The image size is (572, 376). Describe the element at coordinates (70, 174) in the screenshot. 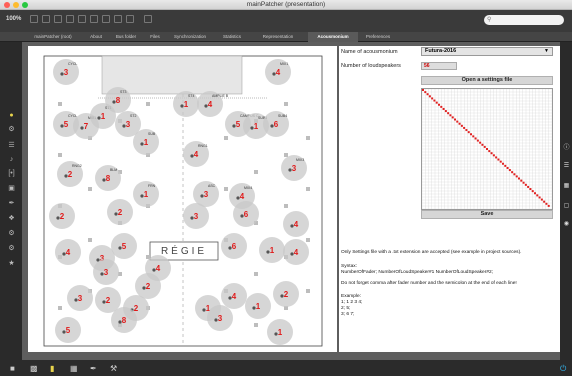

I see `loudspeaker: 2 RNG2` at that location.